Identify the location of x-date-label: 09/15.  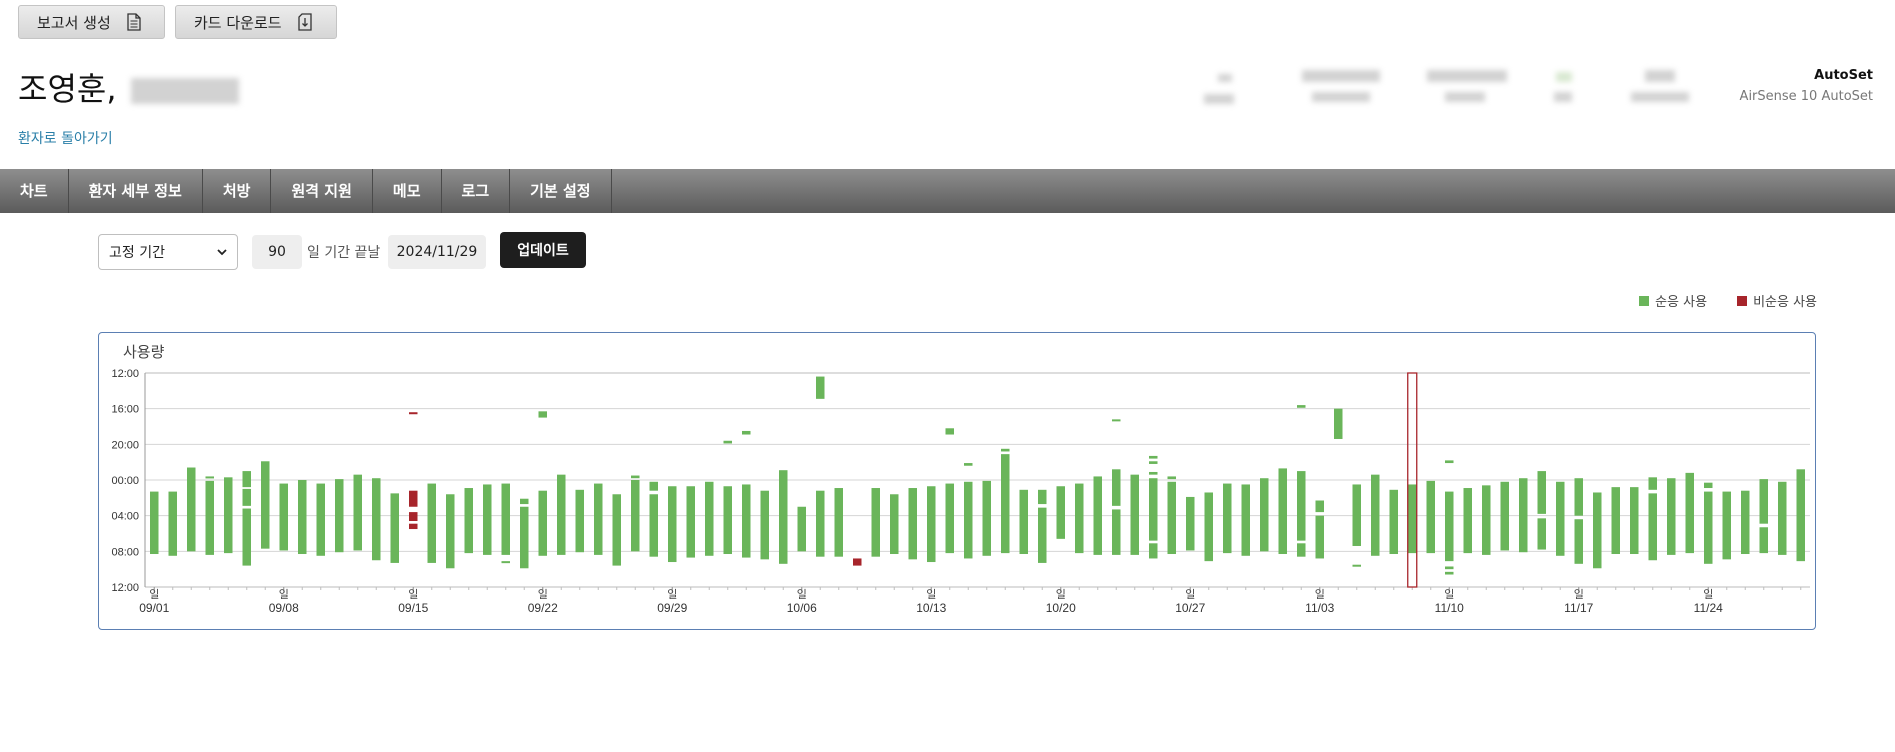
(413, 608).